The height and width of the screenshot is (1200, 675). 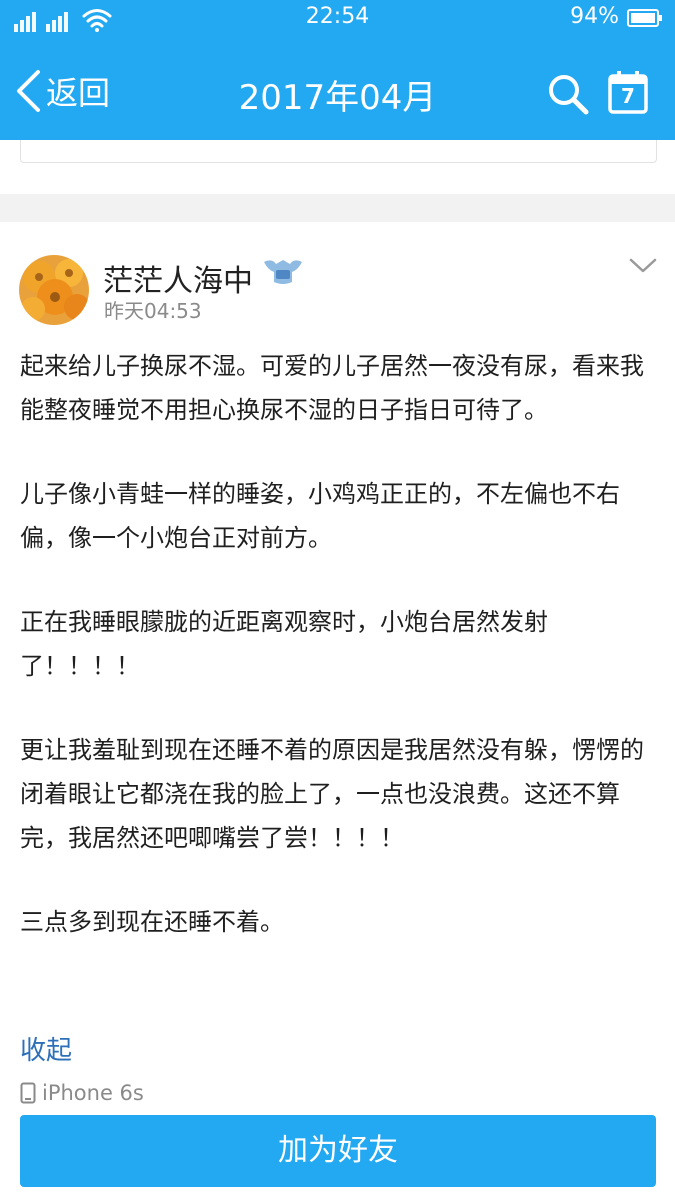 I want to click on phone-icon, so click(x=28, y=1093).